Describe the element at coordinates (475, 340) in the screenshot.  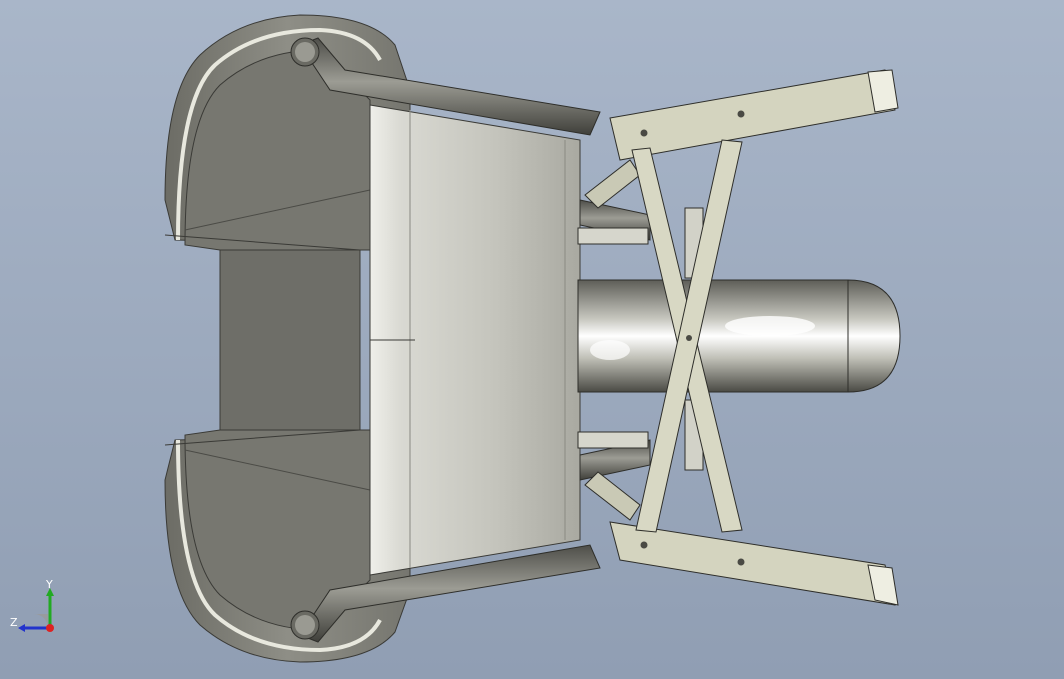
I see `seat-front-panel` at that location.